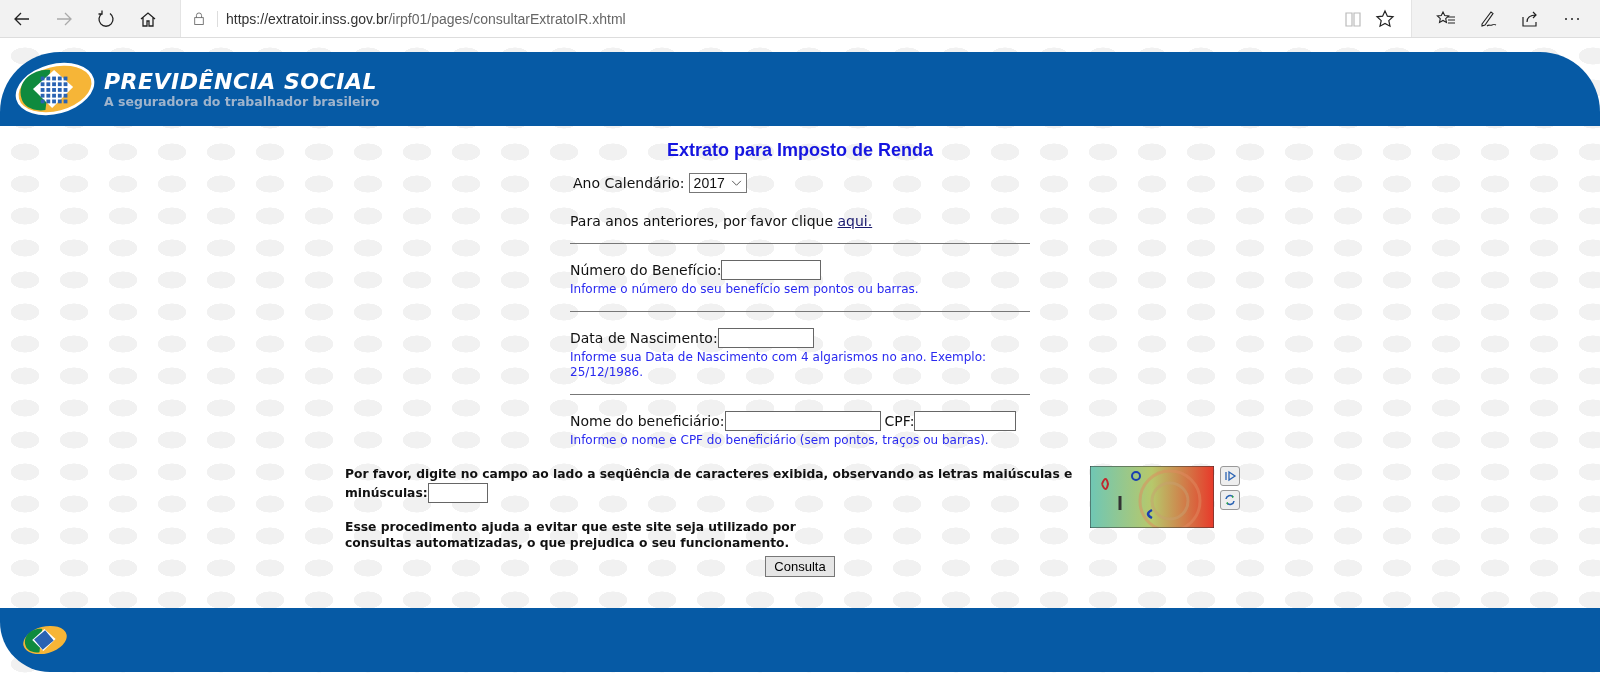 This screenshot has width=1600, height=675. Describe the element at coordinates (780, 440) in the screenshot. I see `hint-text: Informe o nome e CPF do beneficiário (sem pontos, traços ou barras).` at that location.